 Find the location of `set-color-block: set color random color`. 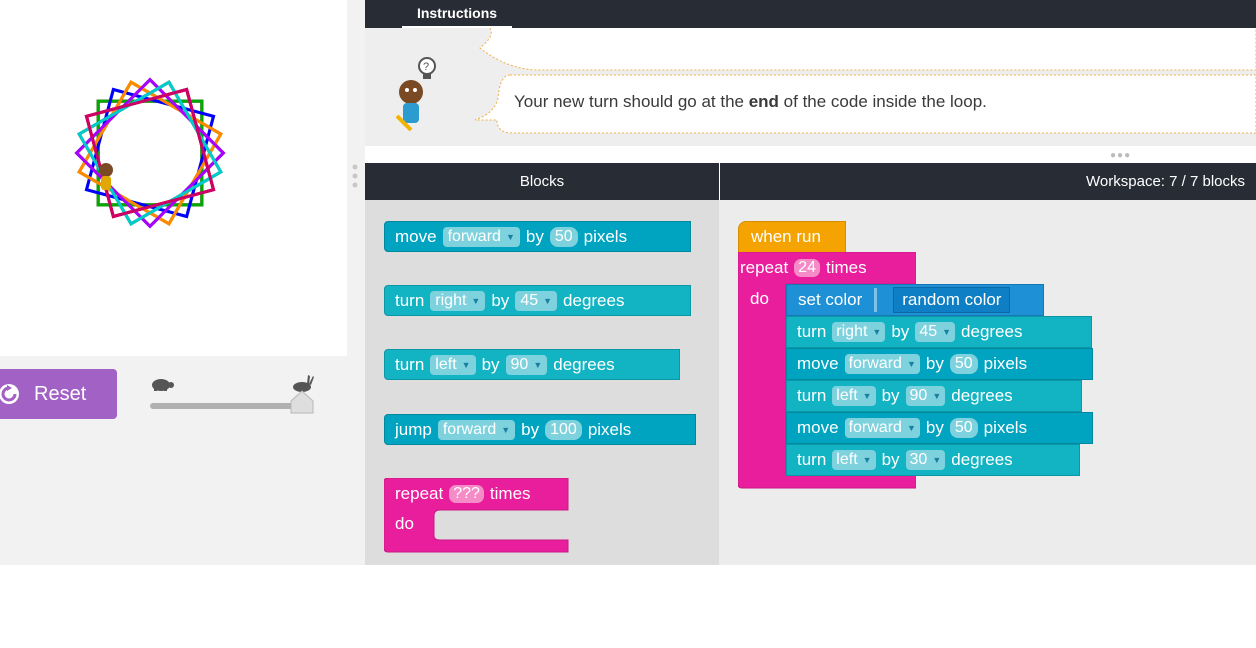

set-color-block: set color random color is located at coordinates (915, 300).